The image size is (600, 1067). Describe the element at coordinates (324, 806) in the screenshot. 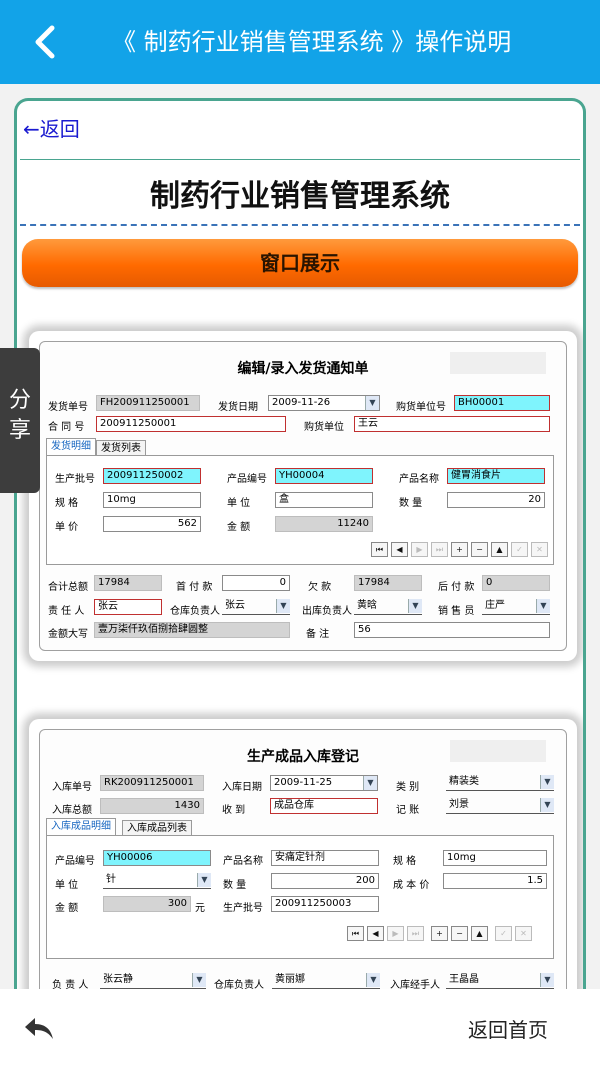

I see `received-field: 成品仓库` at that location.